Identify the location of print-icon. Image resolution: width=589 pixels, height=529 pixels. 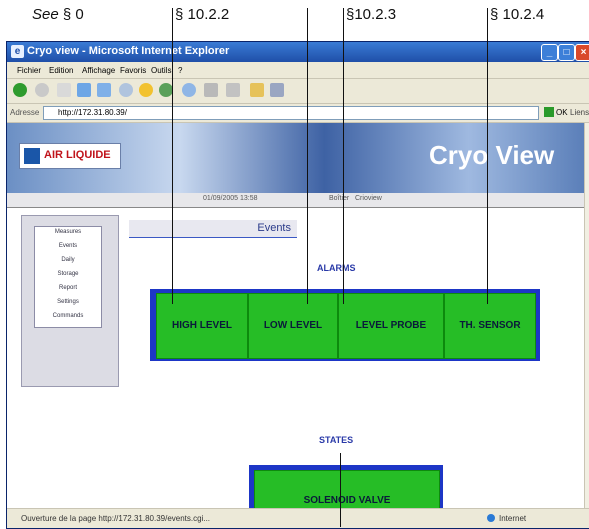
(233, 90).